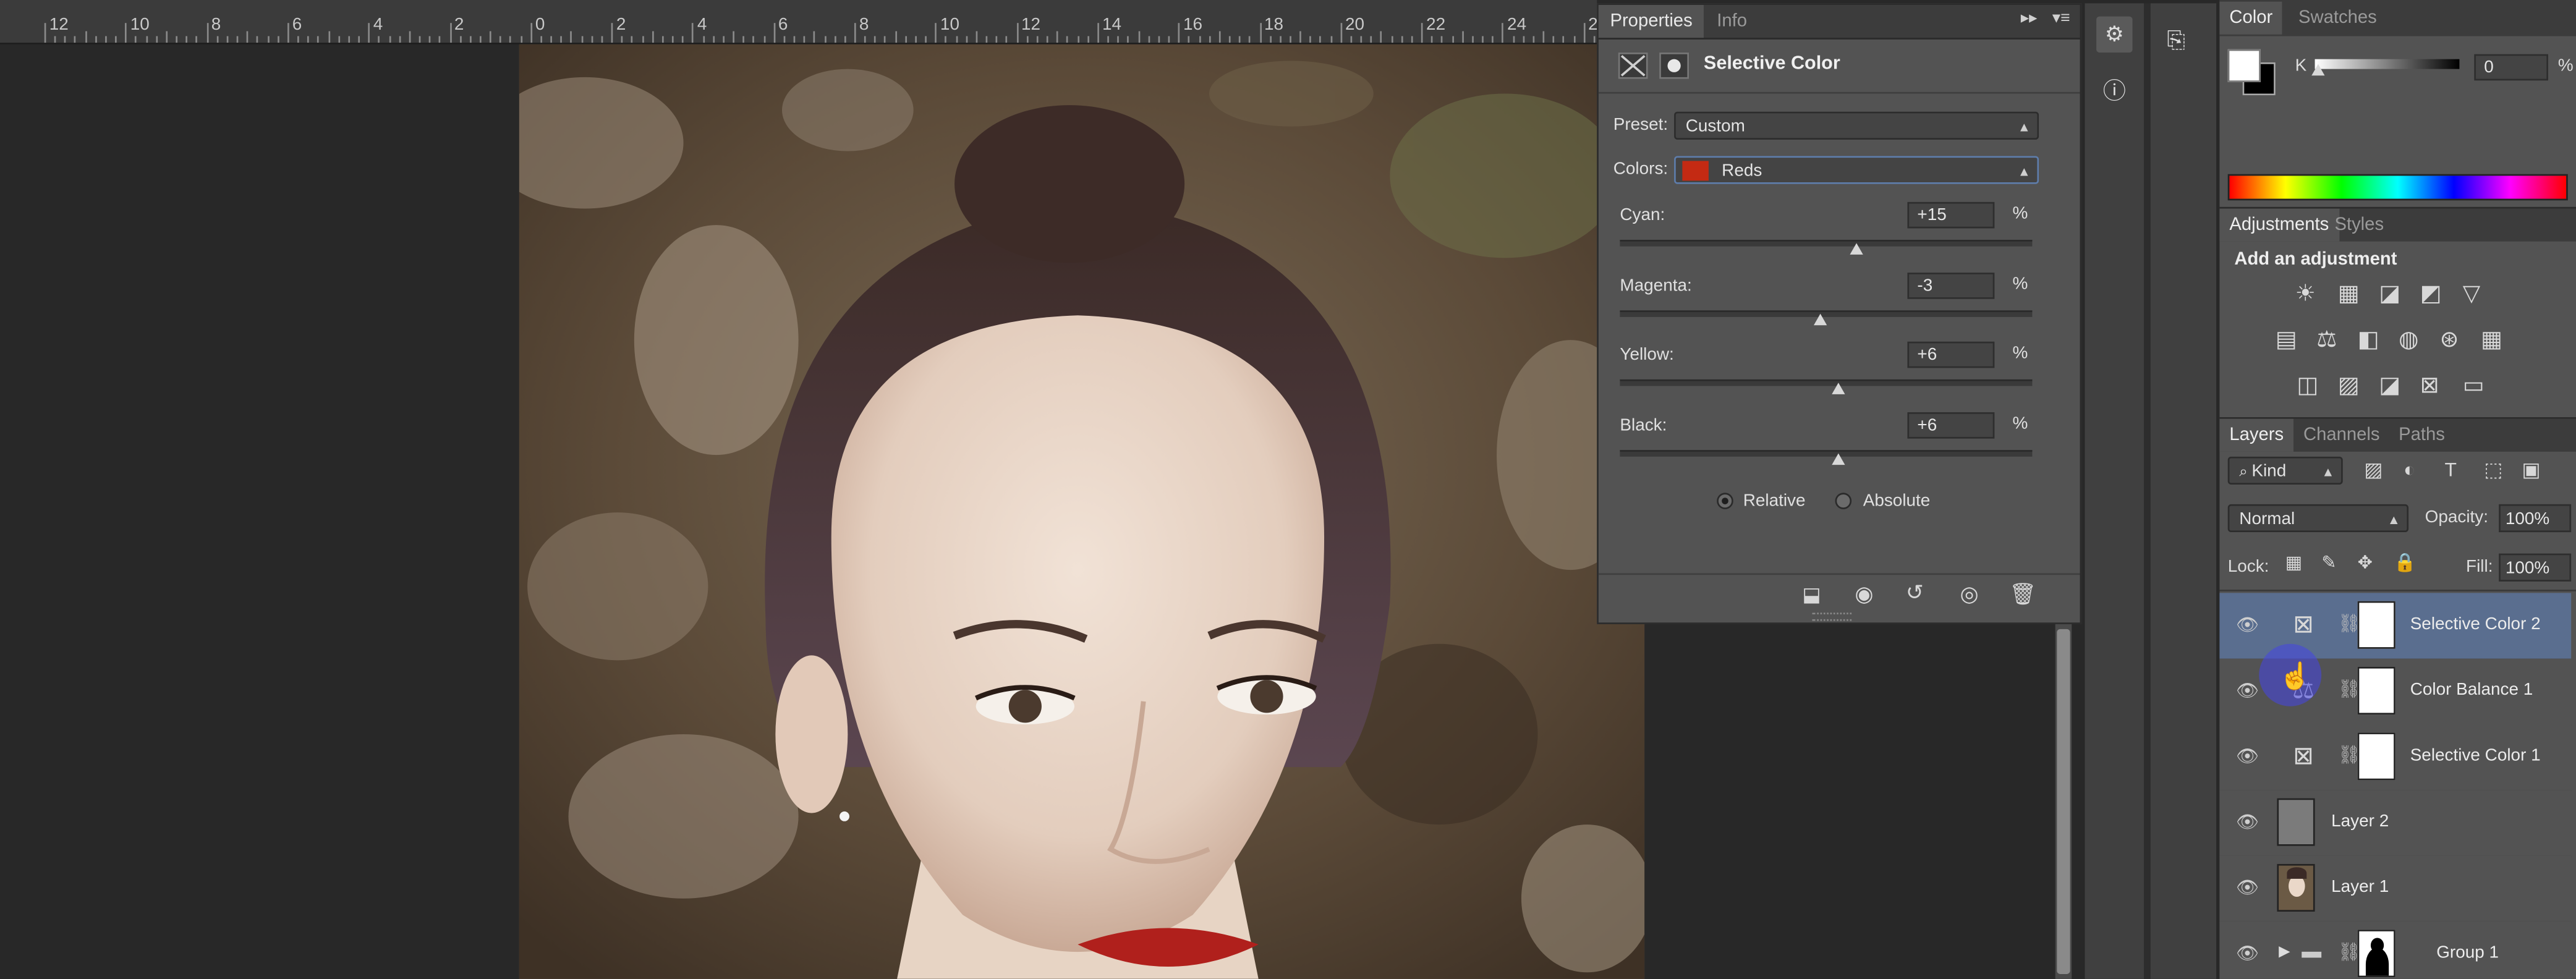 The height and width of the screenshot is (979, 2576). Describe the element at coordinates (2451, 470) in the screenshot. I see `type-filter-icon: T` at that location.